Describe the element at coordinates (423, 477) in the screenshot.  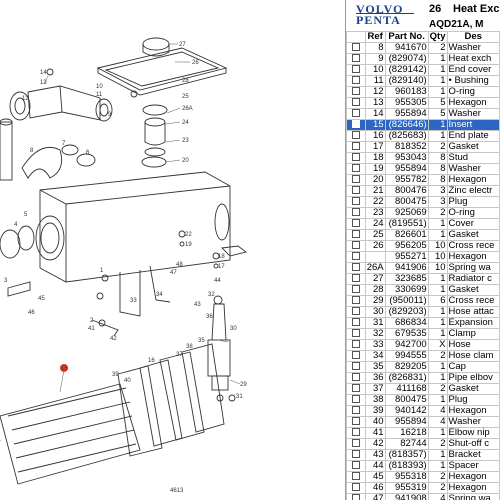
I see `table-row: 45 955318 2 Hexagon` at that location.